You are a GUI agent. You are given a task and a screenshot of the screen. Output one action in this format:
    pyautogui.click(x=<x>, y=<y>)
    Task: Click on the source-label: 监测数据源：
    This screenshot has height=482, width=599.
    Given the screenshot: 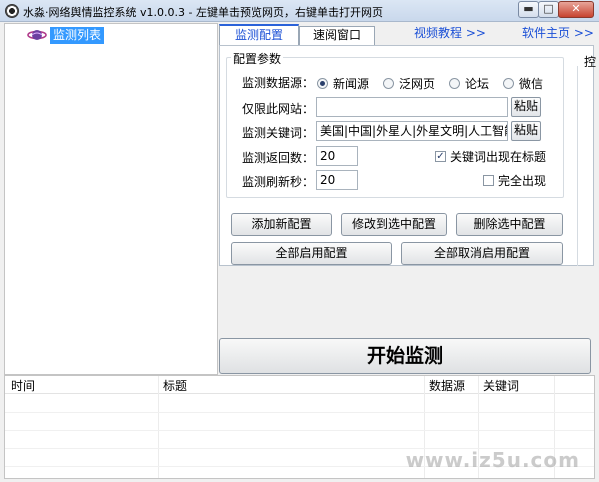 What is the action you would take?
    pyautogui.click(x=278, y=83)
    